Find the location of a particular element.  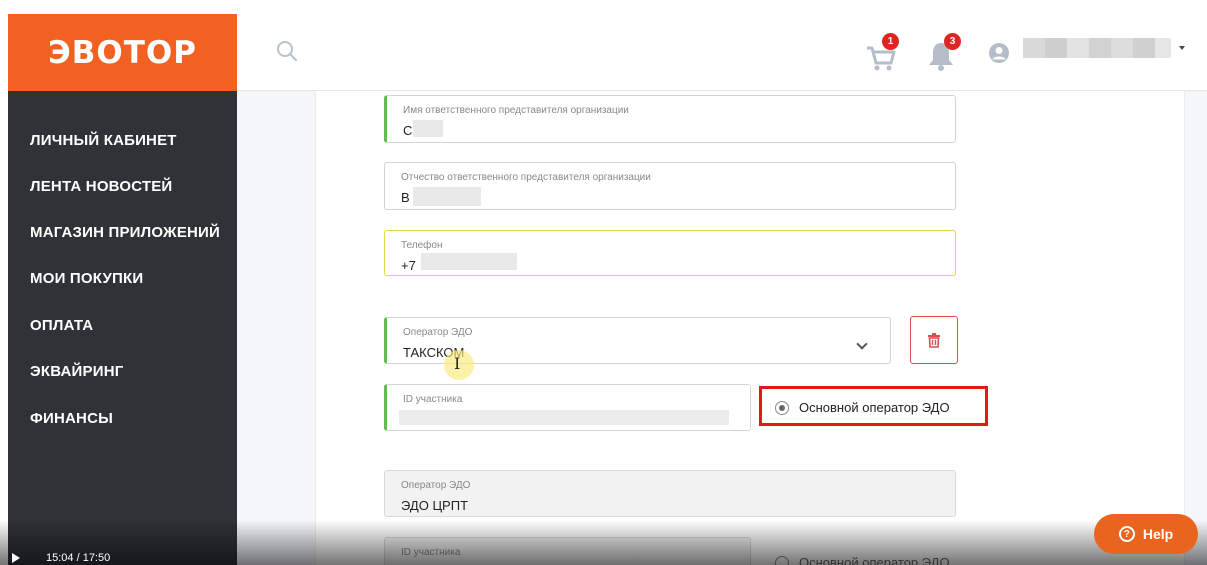

edo-operator-field-2: Оператор ЭДО ЭДО ЦРПТ is located at coordinates (670, 493).